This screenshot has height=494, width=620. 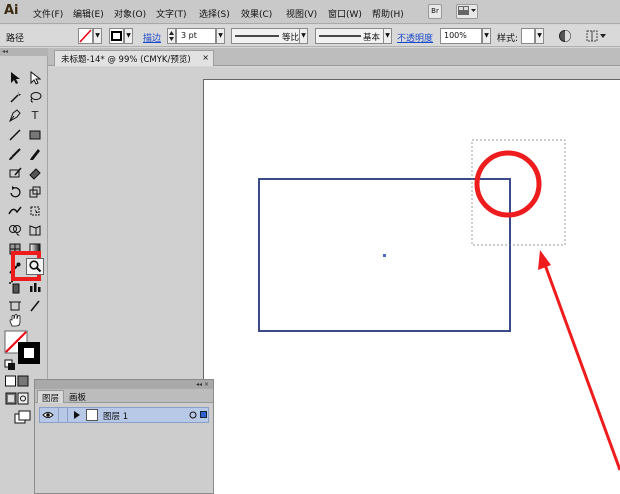 I want to click on selection-tool, so click(x=15, y=78).